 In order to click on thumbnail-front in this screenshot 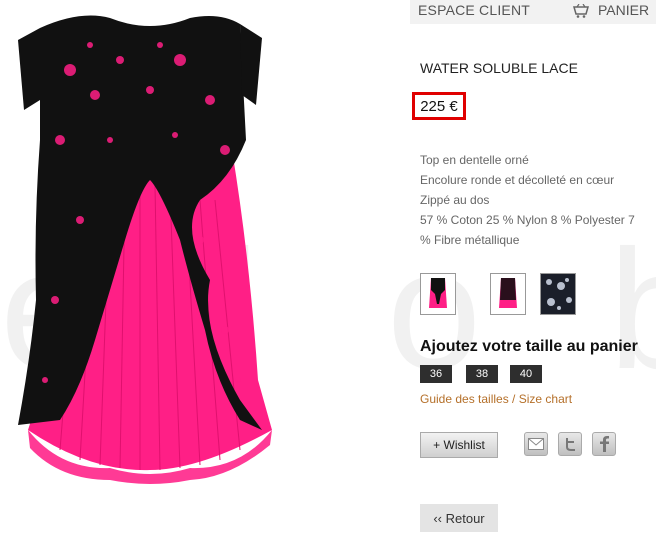, I will do `click(438, 294)`.